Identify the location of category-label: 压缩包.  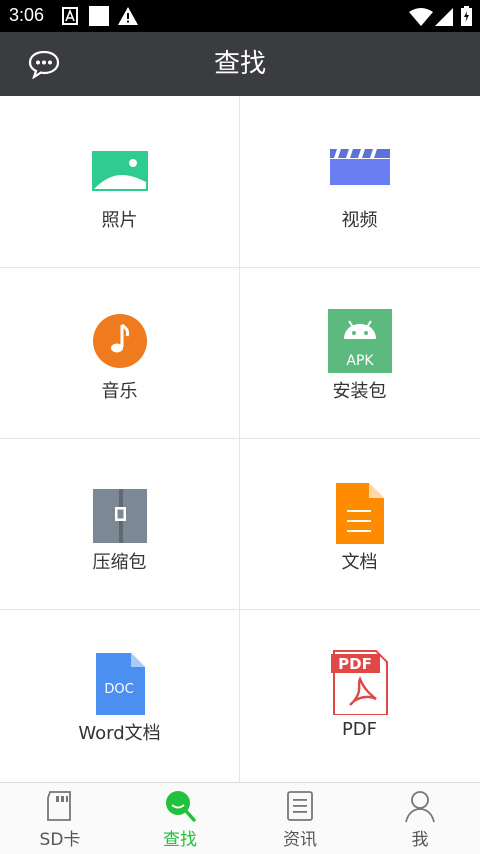
(119, 562).